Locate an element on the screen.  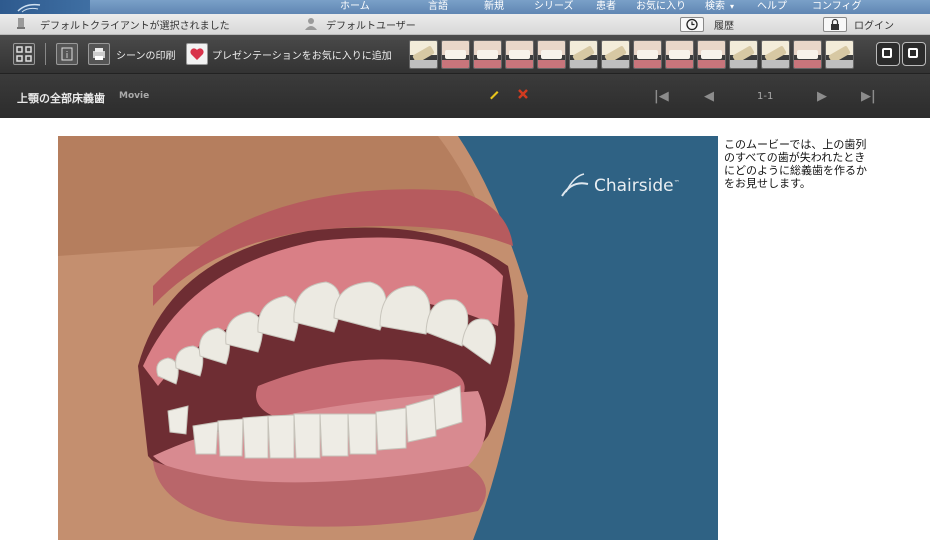
chairside-logo-icon is located at coordinates (575, 185).